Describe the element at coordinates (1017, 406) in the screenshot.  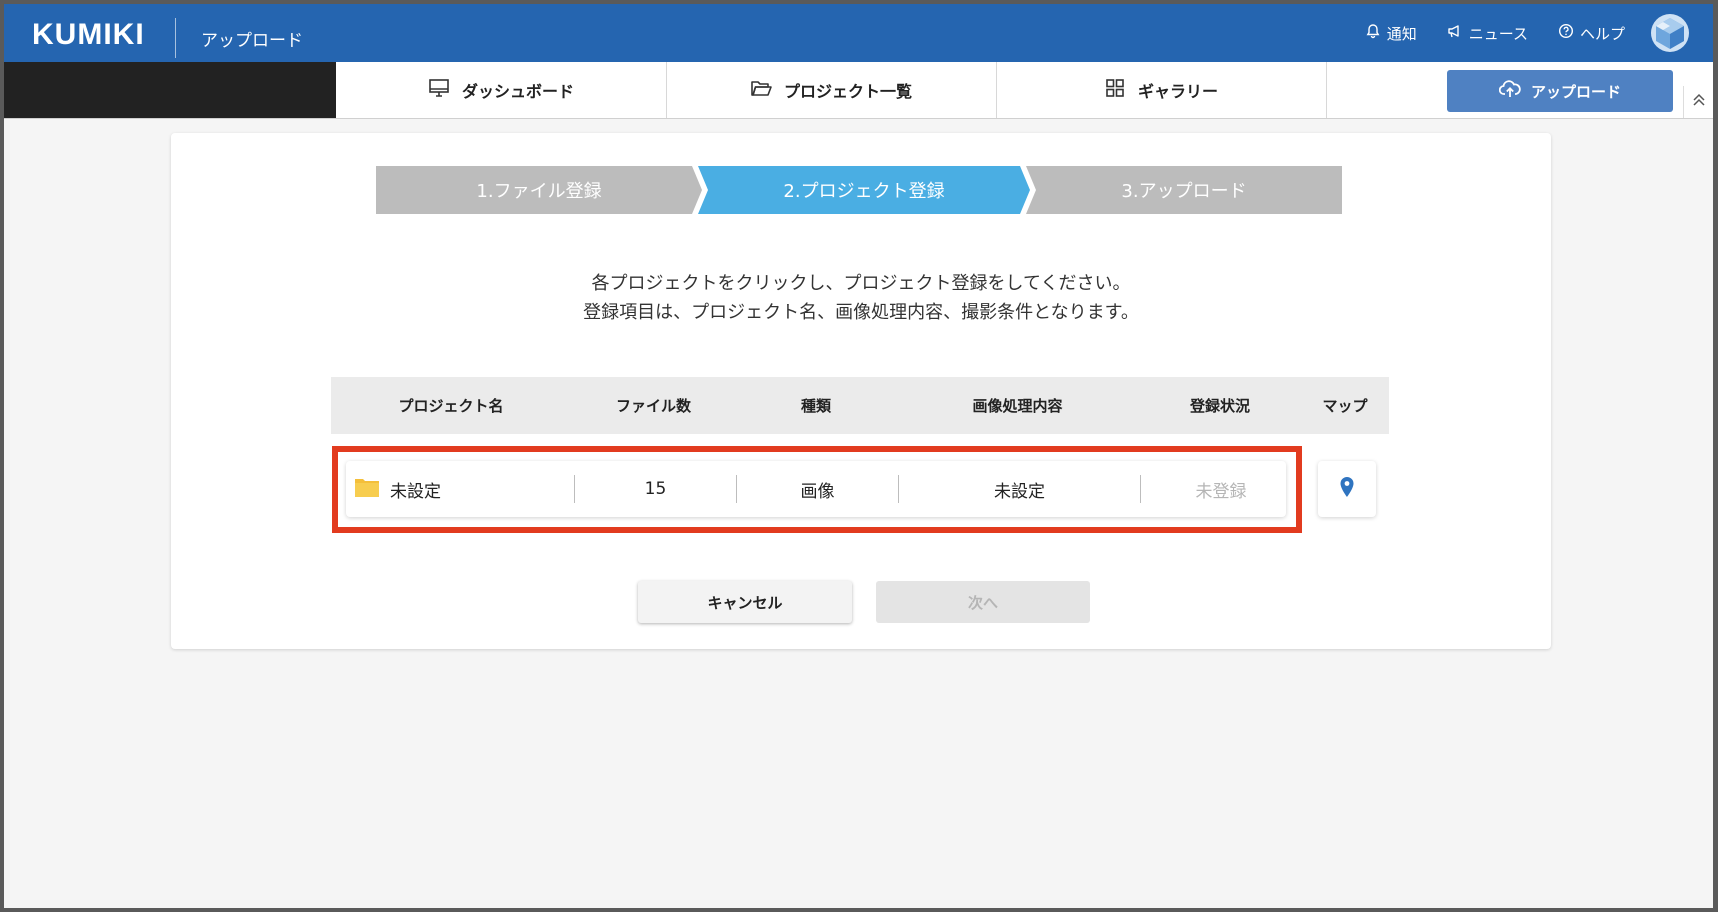
I see `th-image-processing: 画像処理内容` at that location.